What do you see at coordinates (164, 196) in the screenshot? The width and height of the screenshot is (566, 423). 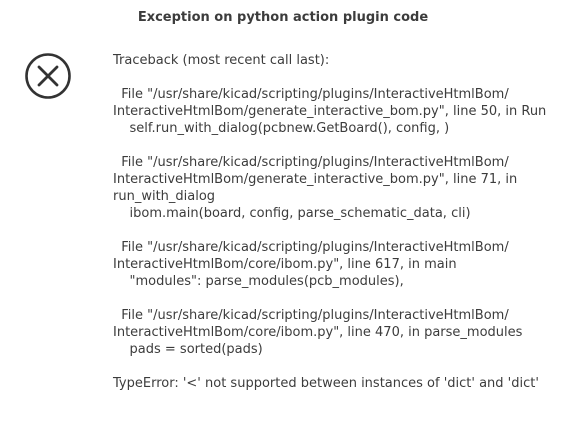 I see `traceback-line: run_with_dialog` at bounding box center [164, 196].